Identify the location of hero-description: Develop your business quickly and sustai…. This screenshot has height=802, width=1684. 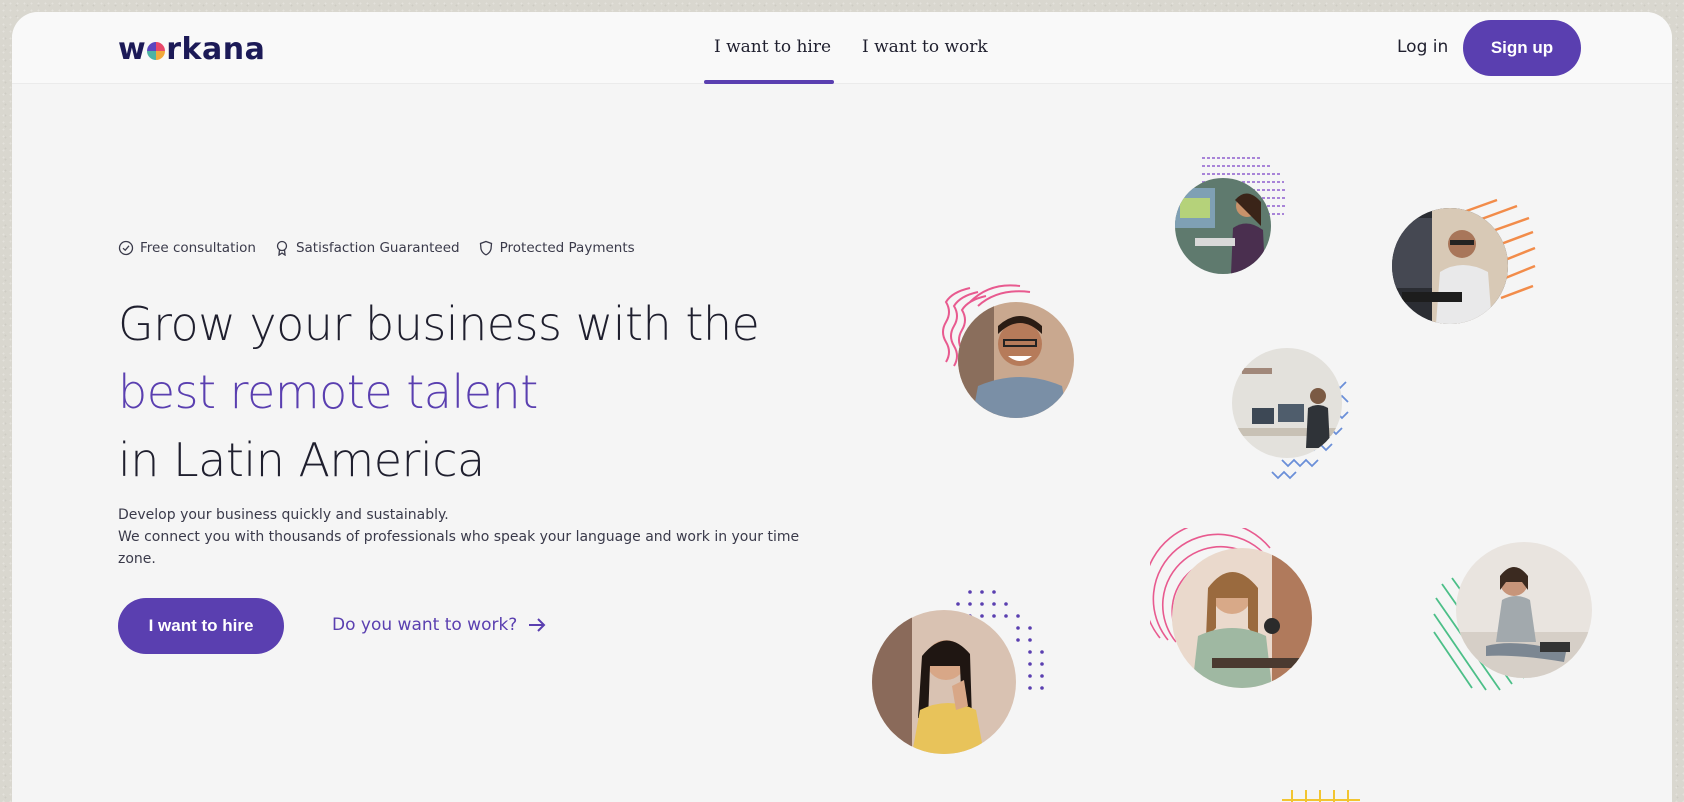
(478, 537).